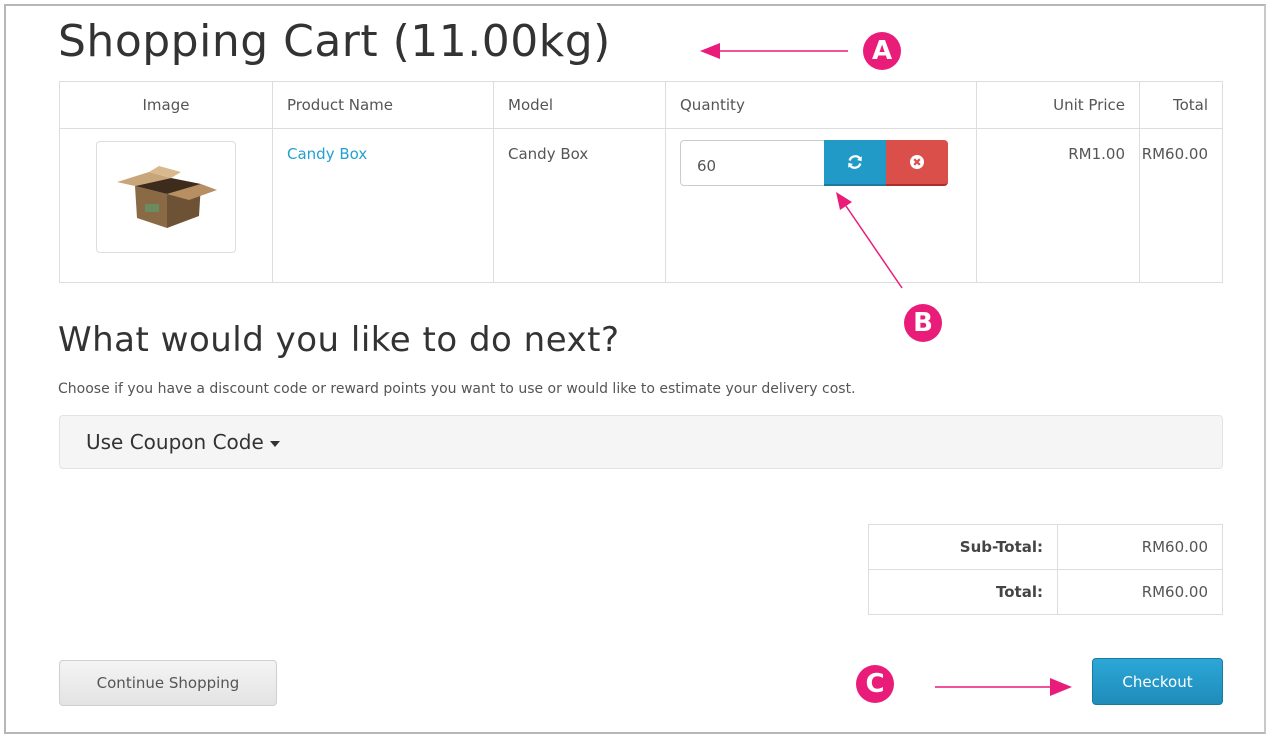 This screenshot has height=740, width=1272. Describe the element at coordinates (923, 323) in the screenshot. I see `annotation-marker-b: B` at that location.